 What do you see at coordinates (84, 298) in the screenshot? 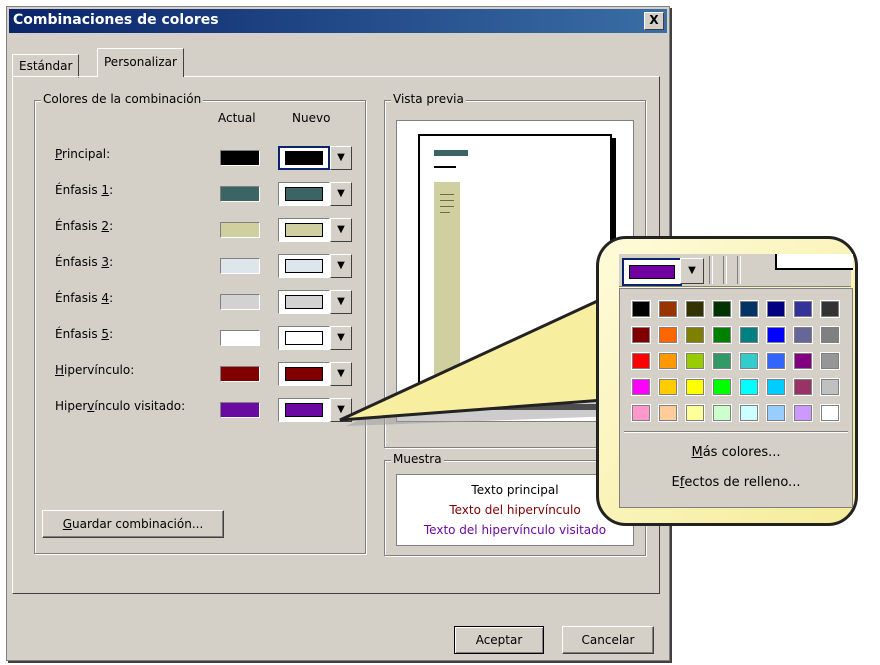
I see `row-label-accent-4: Énfasis 4:` at bounding box center [84, 298].